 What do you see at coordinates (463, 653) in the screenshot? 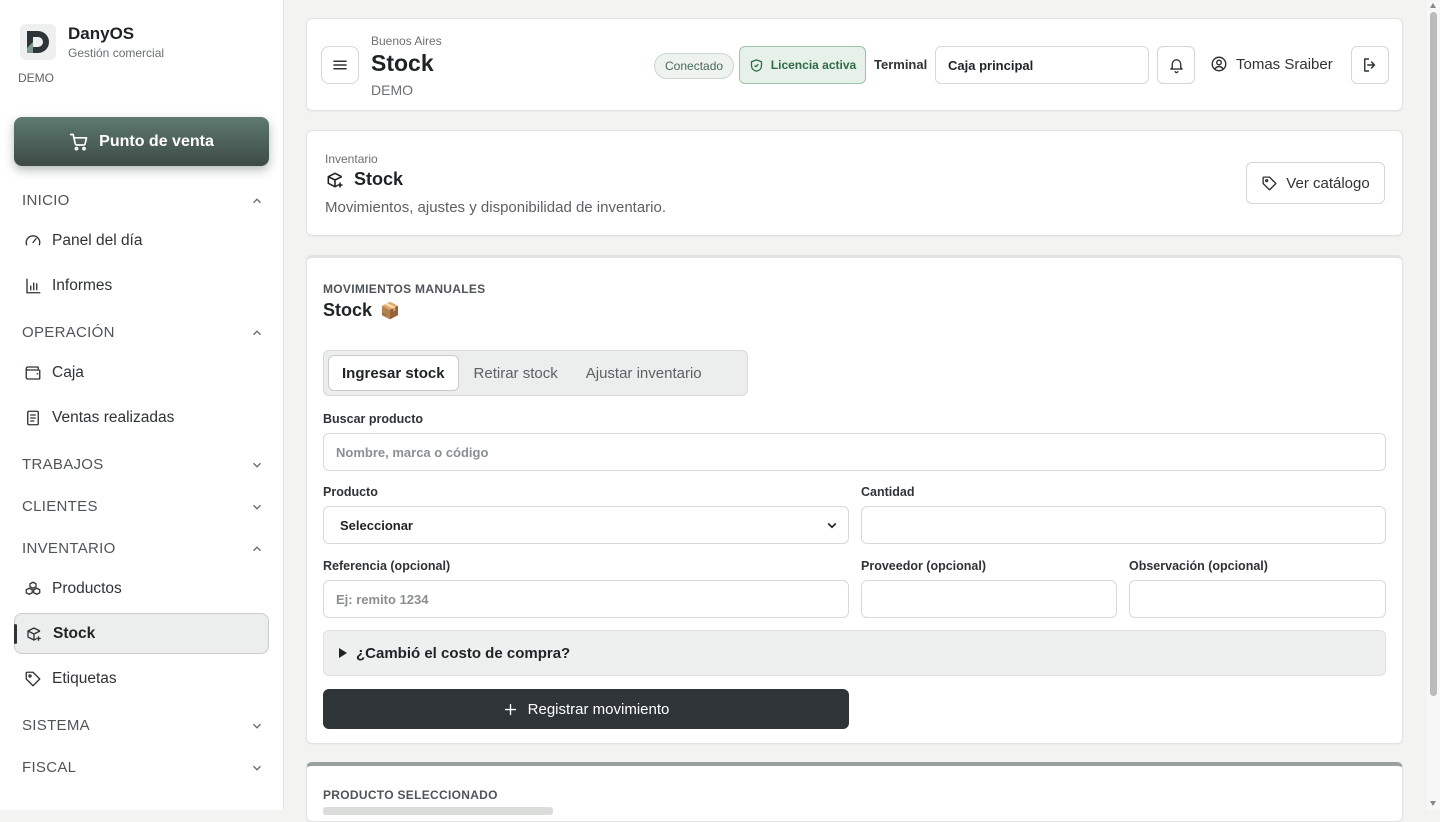
I see `cost-change-label: ¿Cambió el costo de compra?` at bounding box center [463, 653].